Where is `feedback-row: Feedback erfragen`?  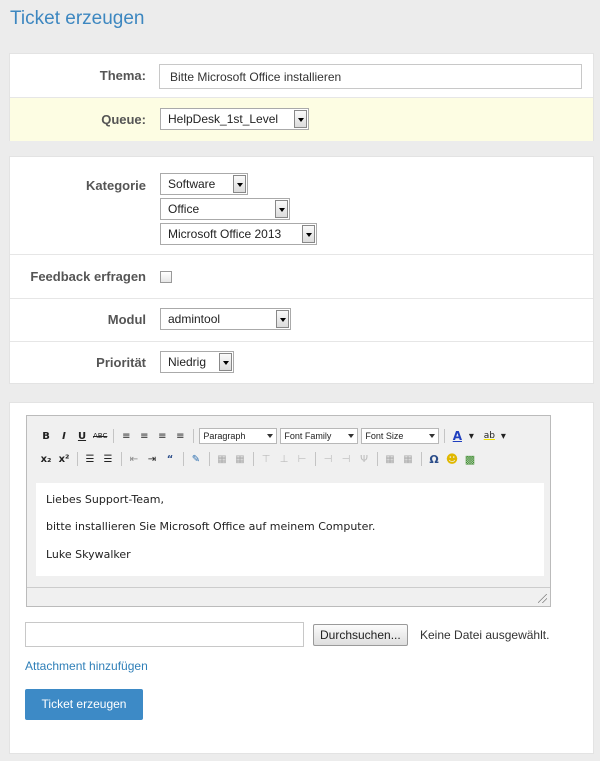 feedback-row: Feedback erfragen is located at coordinates (301, 277).